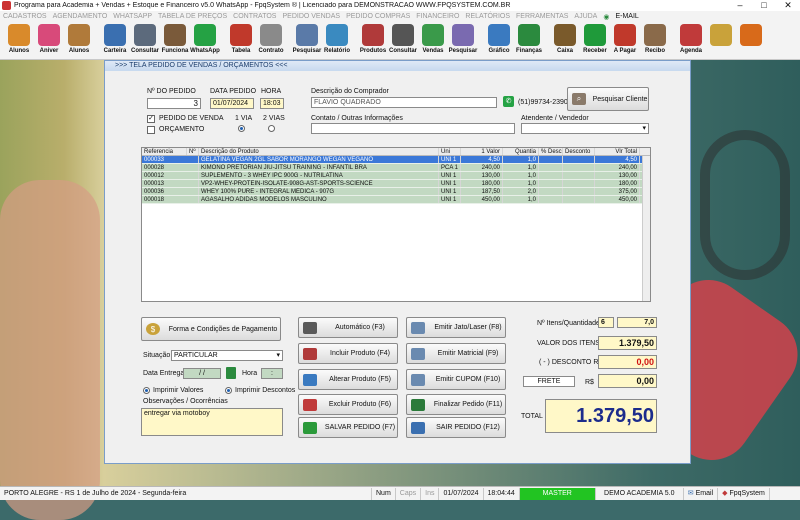 The image size is (800, 520). What do you see at coordinates (231, 373) in the screenshot?
I see `calendar-icon` at bounding box center [231, 373].